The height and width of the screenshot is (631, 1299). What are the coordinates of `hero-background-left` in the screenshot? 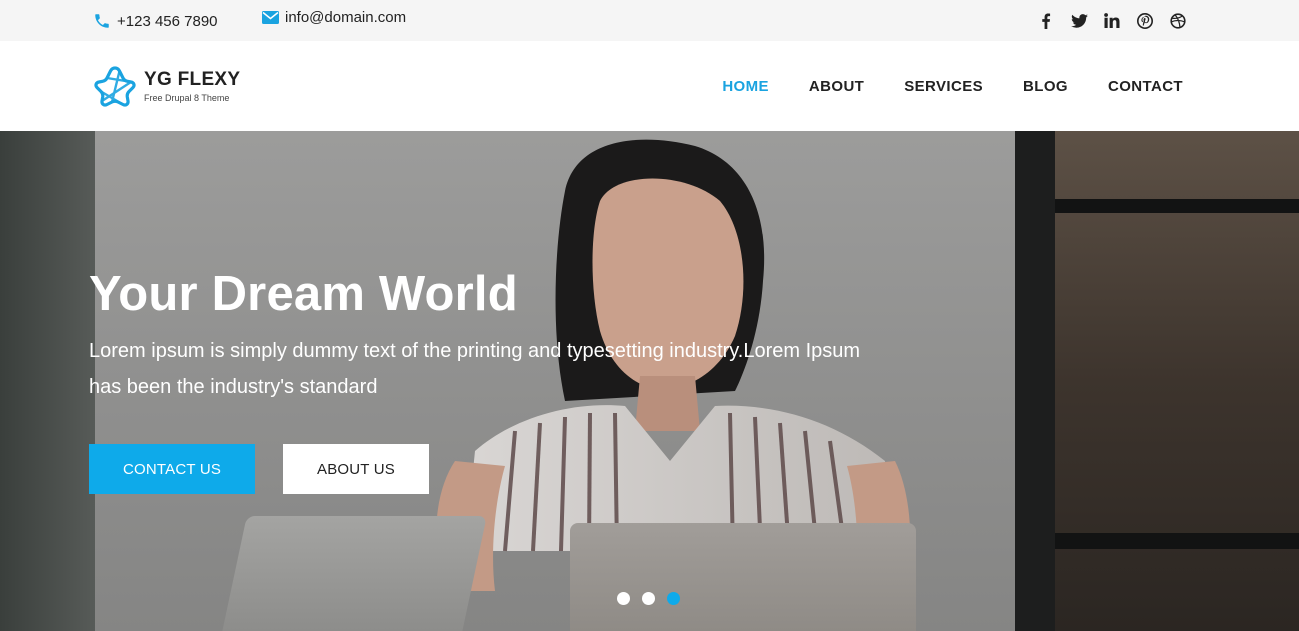 It's located at (47, 381).